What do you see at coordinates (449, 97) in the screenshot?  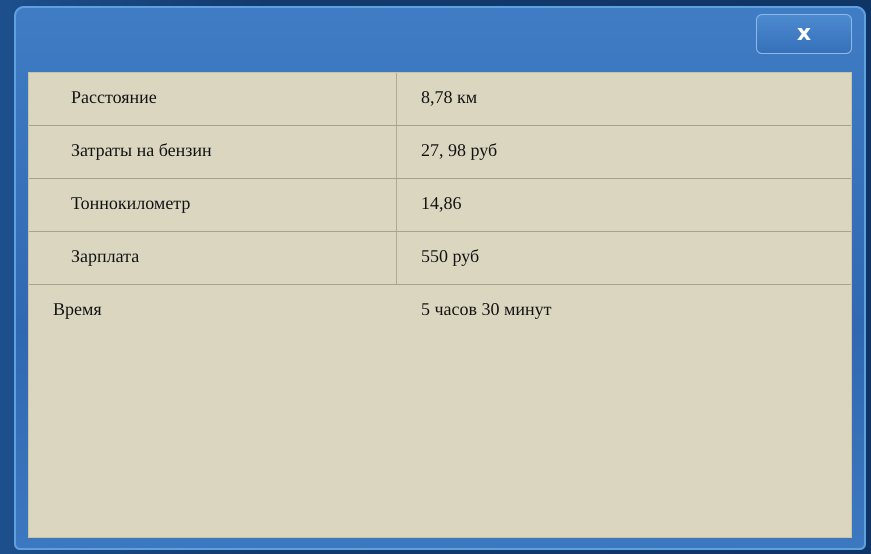 I see `row-value: 8,78 км` at bounding box center [449, 97].